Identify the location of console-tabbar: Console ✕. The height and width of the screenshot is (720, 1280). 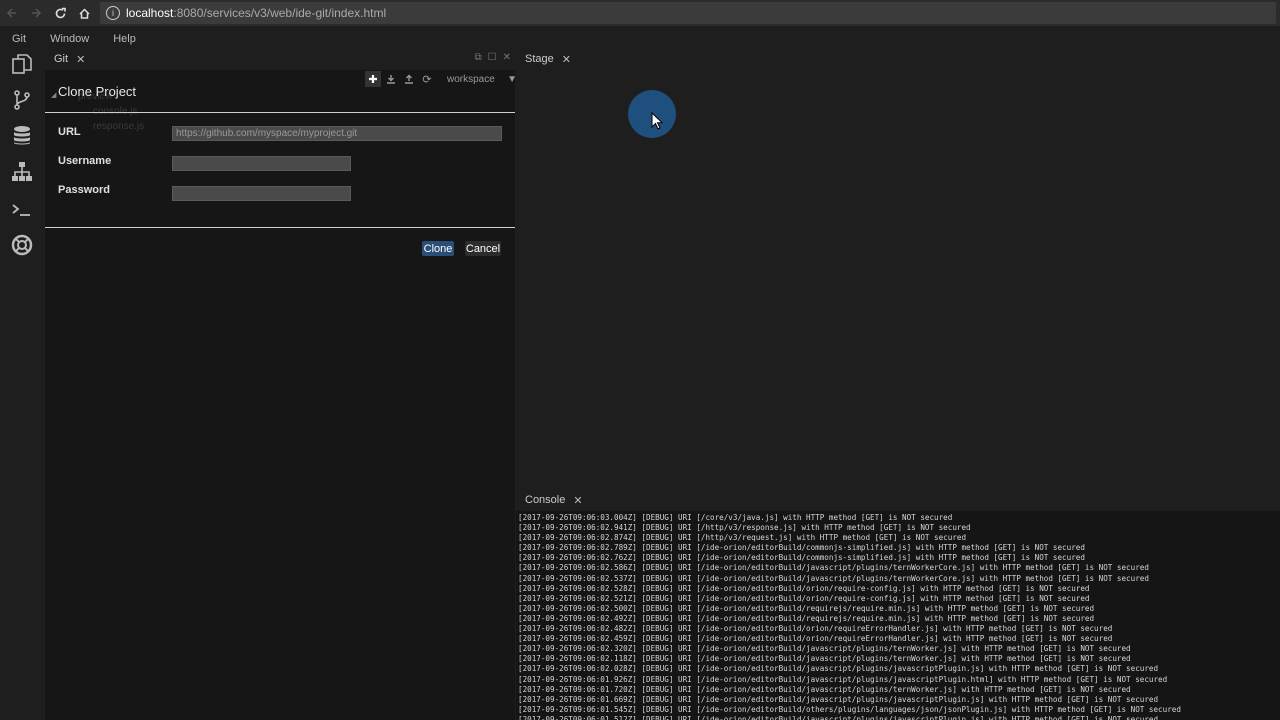
(898, 500).